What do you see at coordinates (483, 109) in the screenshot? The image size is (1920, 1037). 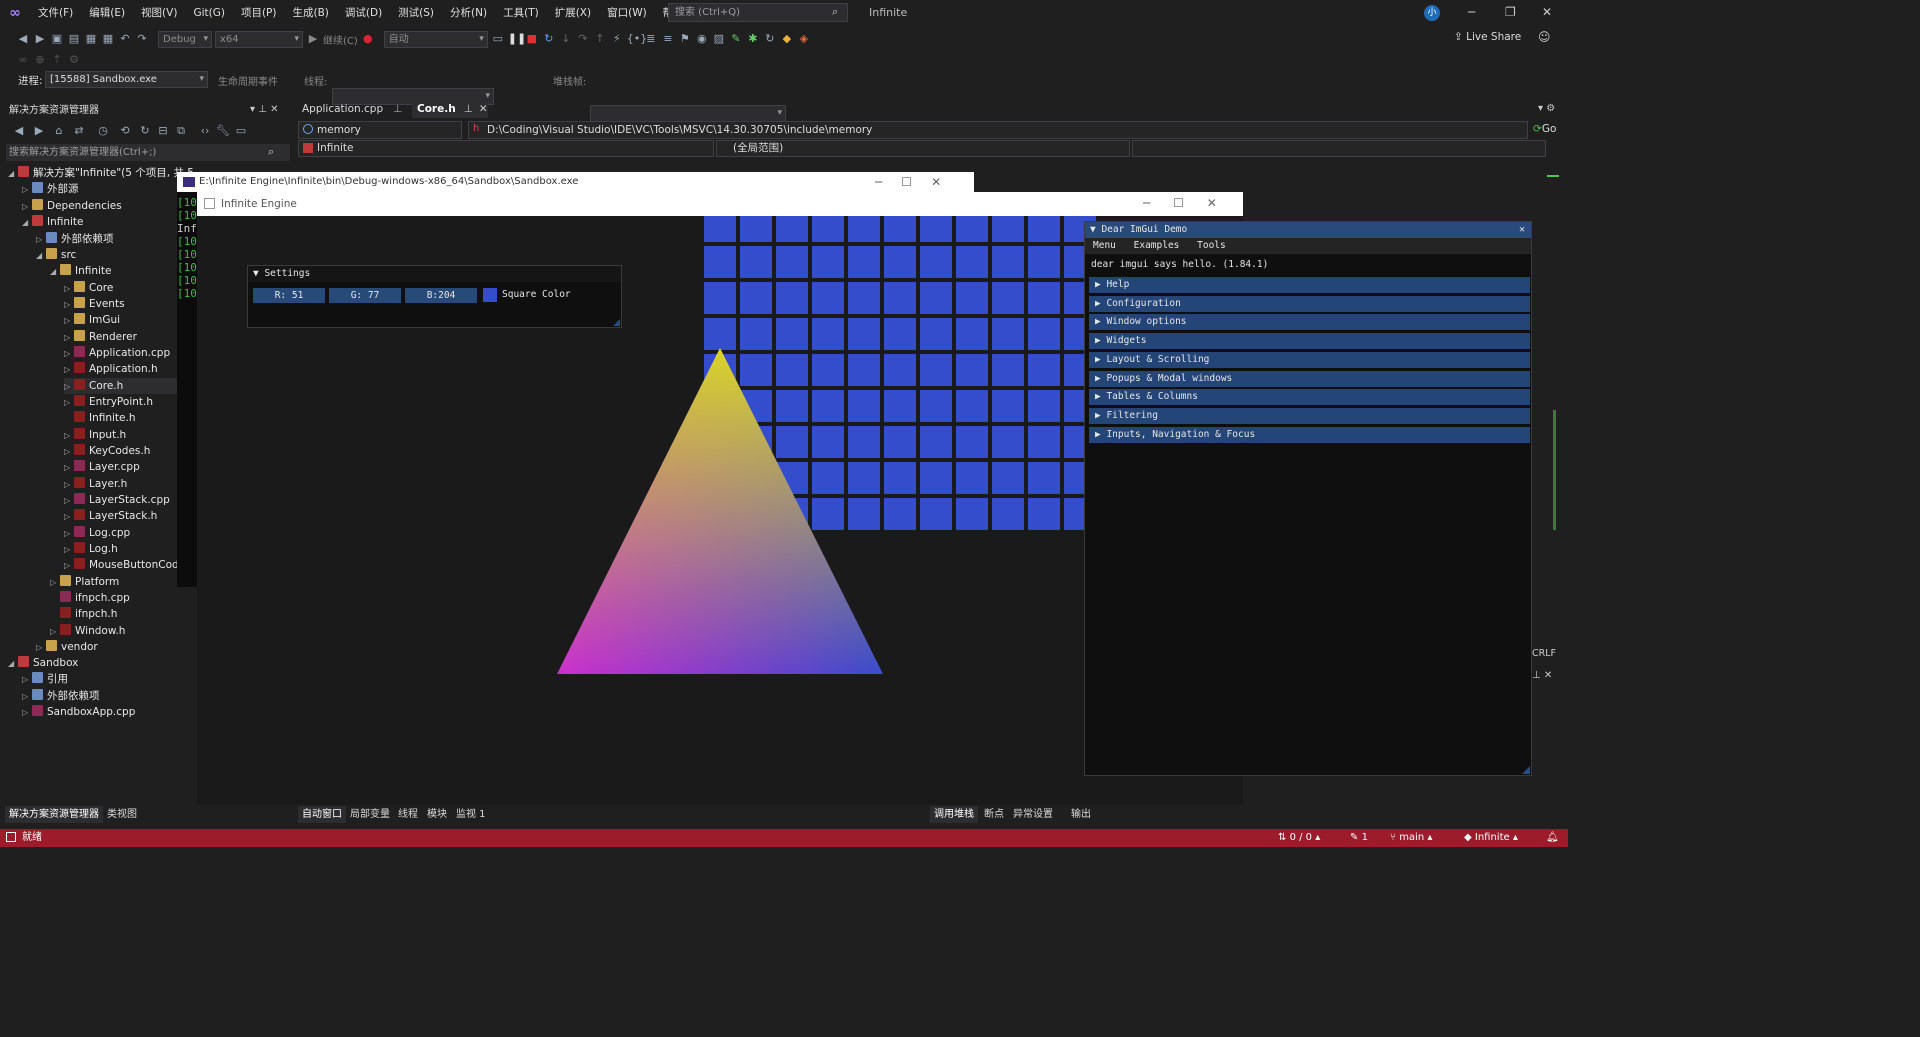 I see `tab-close-icon: ✕` at bounding box center [483, 109].